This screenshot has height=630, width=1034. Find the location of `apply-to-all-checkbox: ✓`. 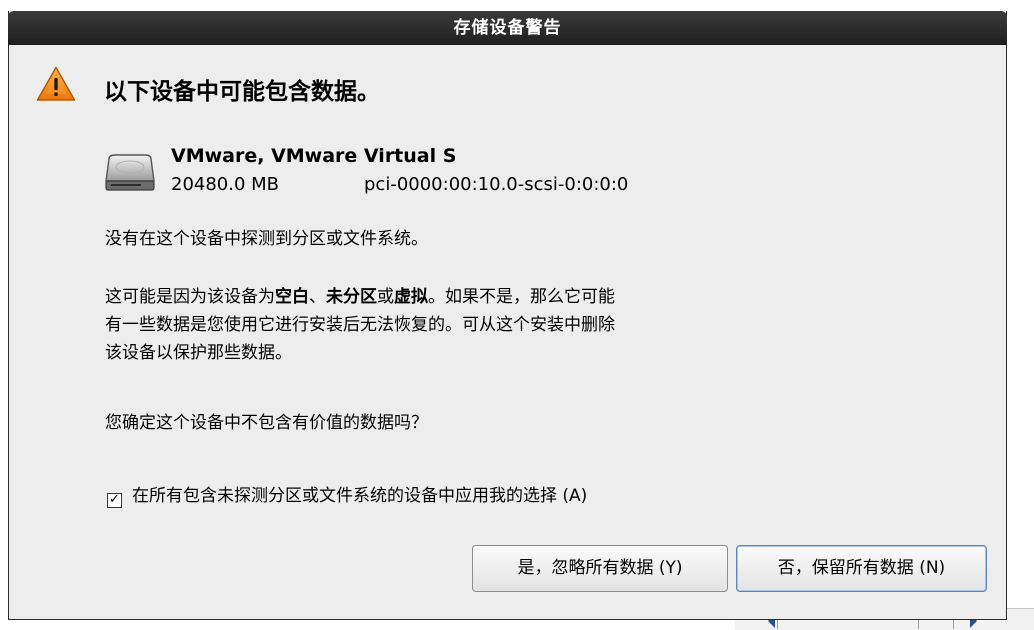

apply-to-all-checkbox: ✓ is located at coordinates (114, 500).